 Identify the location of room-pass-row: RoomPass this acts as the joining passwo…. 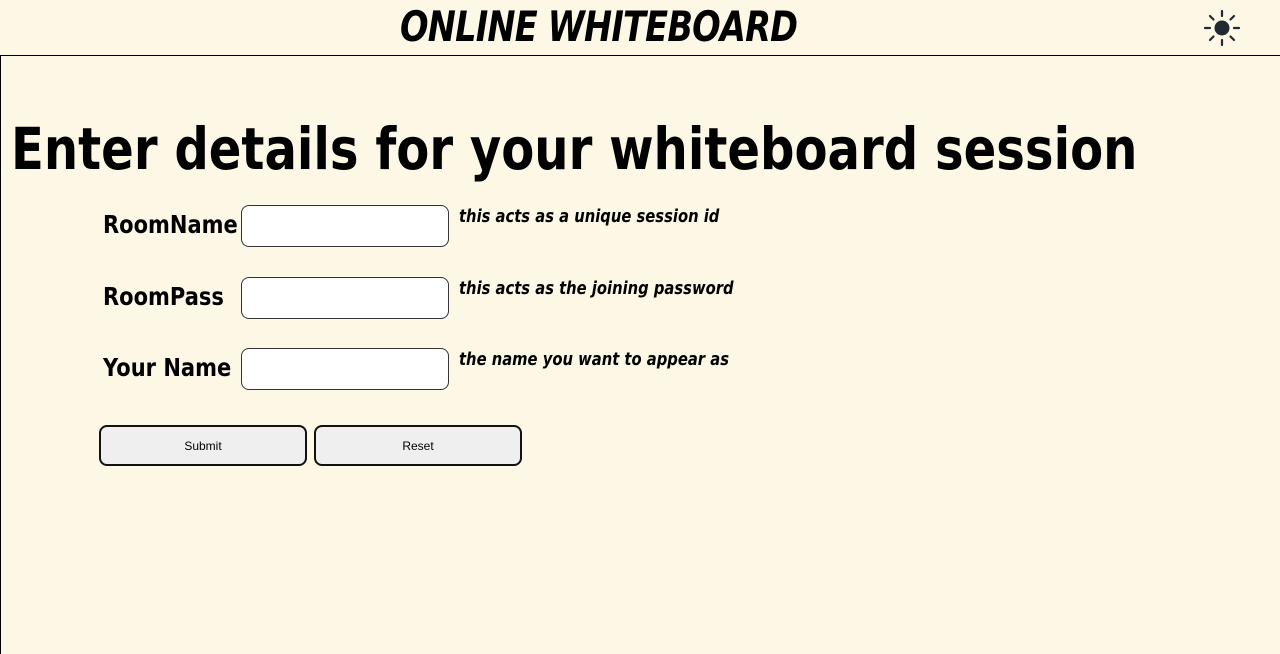
(450, 298).